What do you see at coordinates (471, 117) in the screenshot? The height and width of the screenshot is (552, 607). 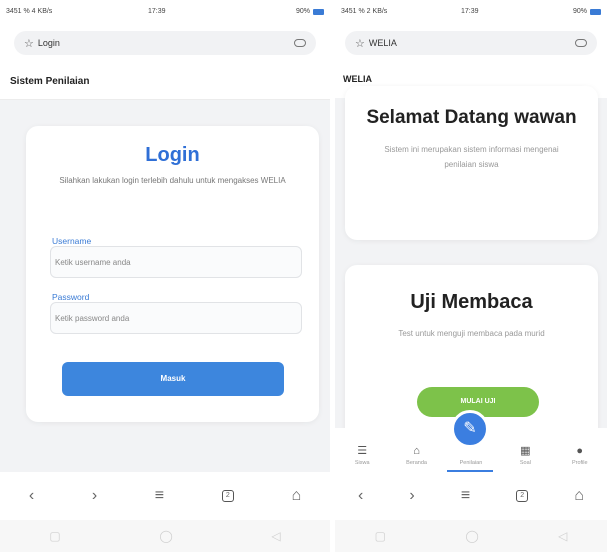 I see `welcome-heading: Selamat Datang wawan` at bounding box center [471, 117].